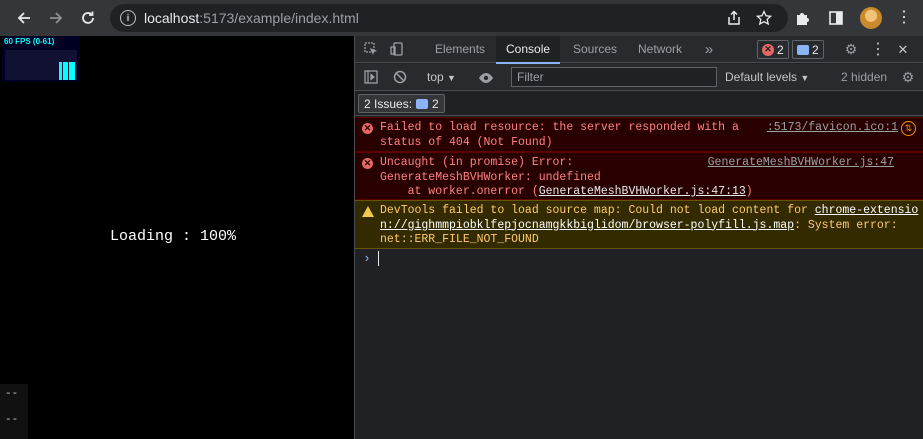 The width and height of the screenshot is (923, 439). Describe the element at coordinates (803, 18) in the screenshot. I see `extensions-icon` at that location.